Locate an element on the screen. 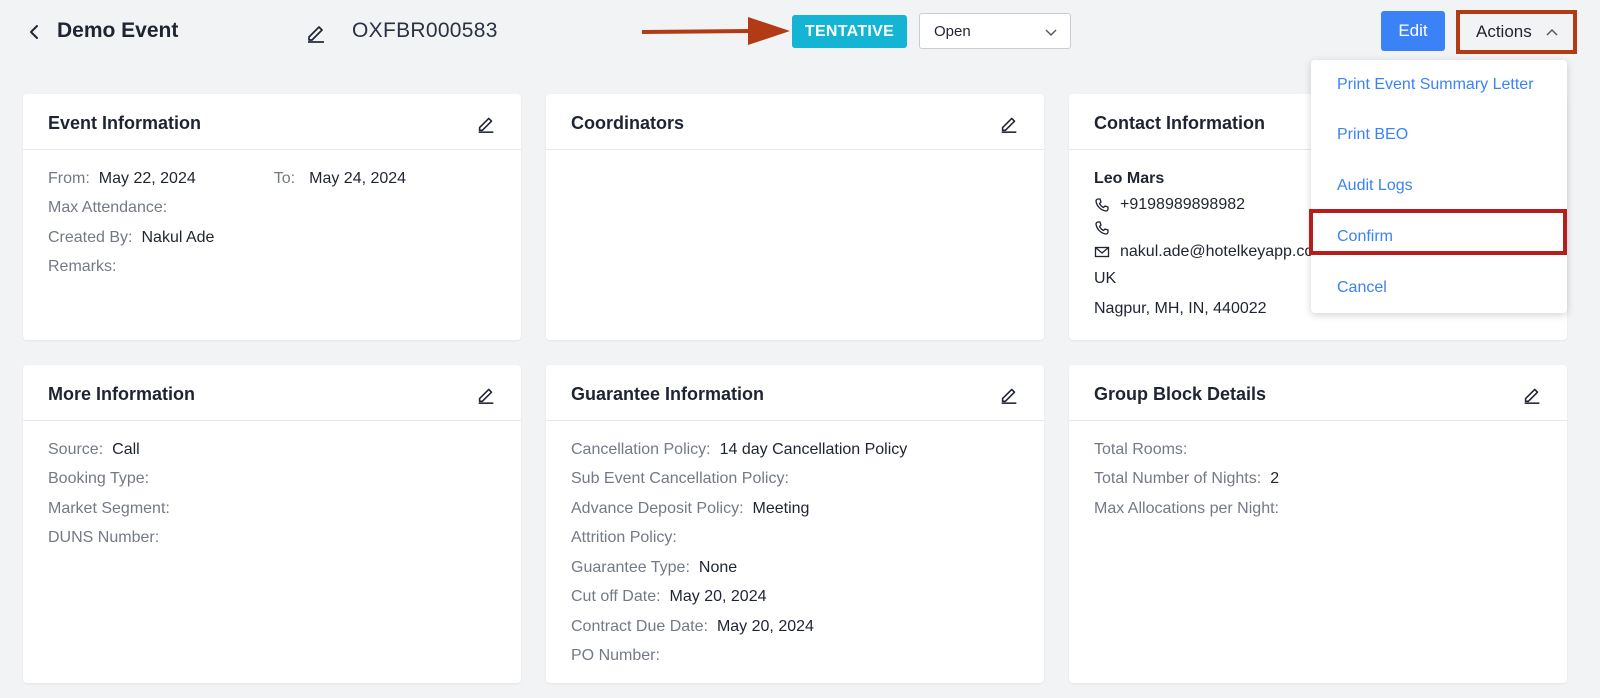 This screenshot has width=1600, height=698. back-chevron-icon is located at coordinates (34, 32).